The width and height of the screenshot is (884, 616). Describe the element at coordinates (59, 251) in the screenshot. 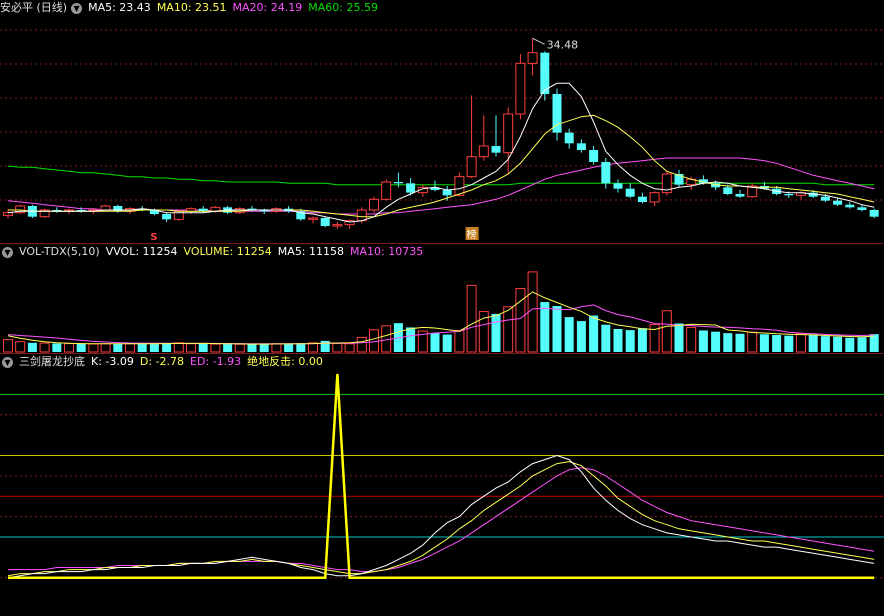

I see `vol-title: VOL-TDX(5,10)` at that location.